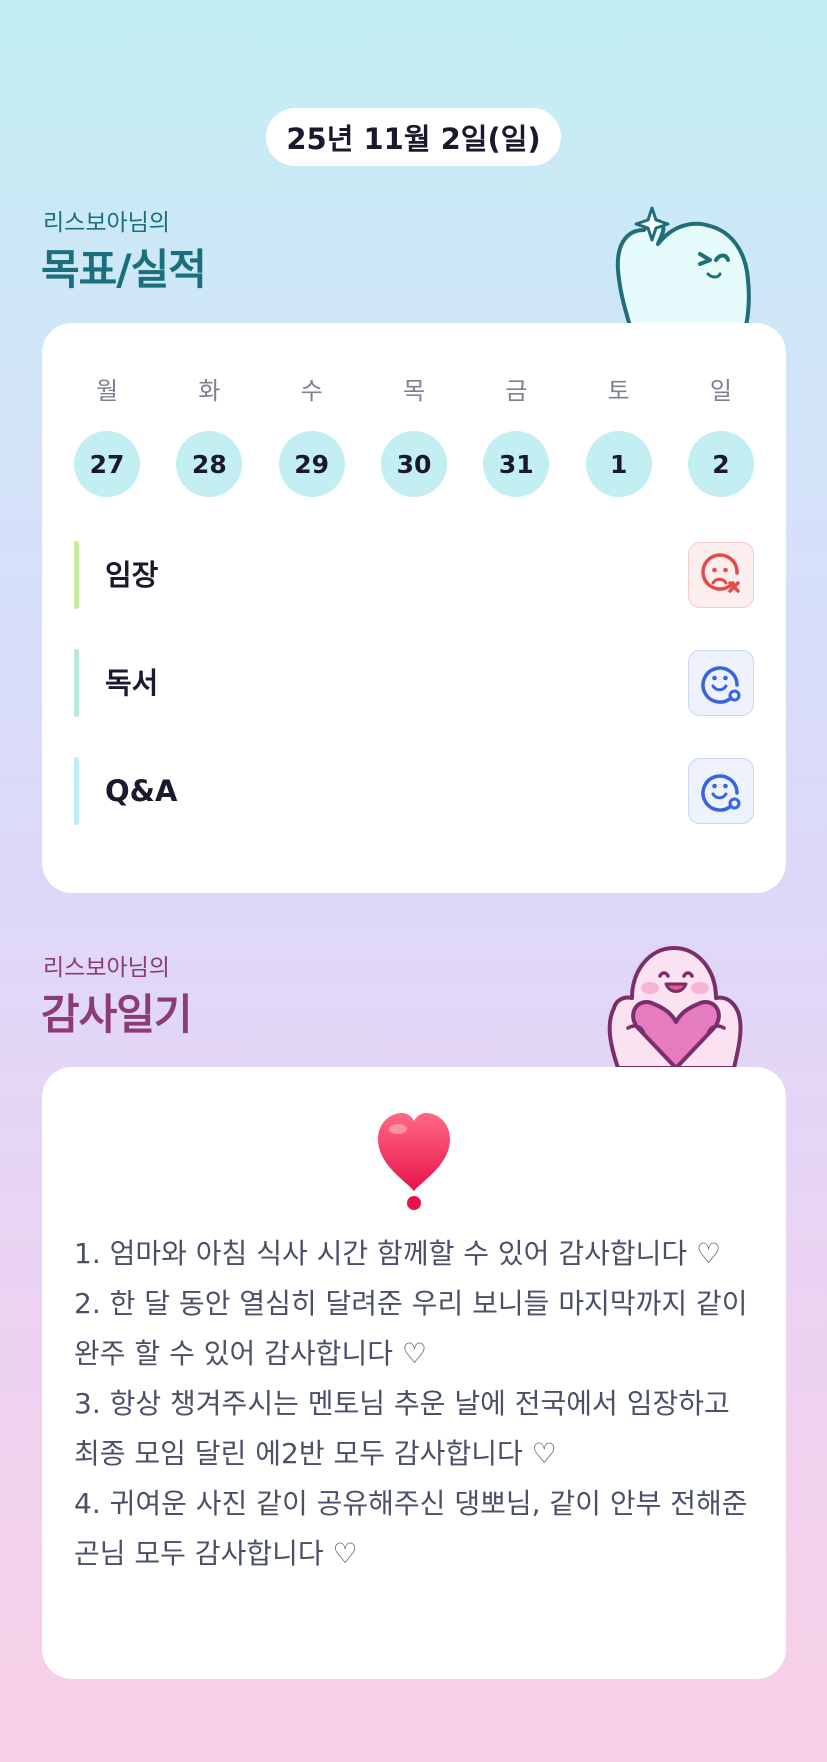 The height and width of the screenshot is (1762, 827). Describe the element at coordinates (209, 391) in the screenshot. I see `weekday-label: 화` at that location.